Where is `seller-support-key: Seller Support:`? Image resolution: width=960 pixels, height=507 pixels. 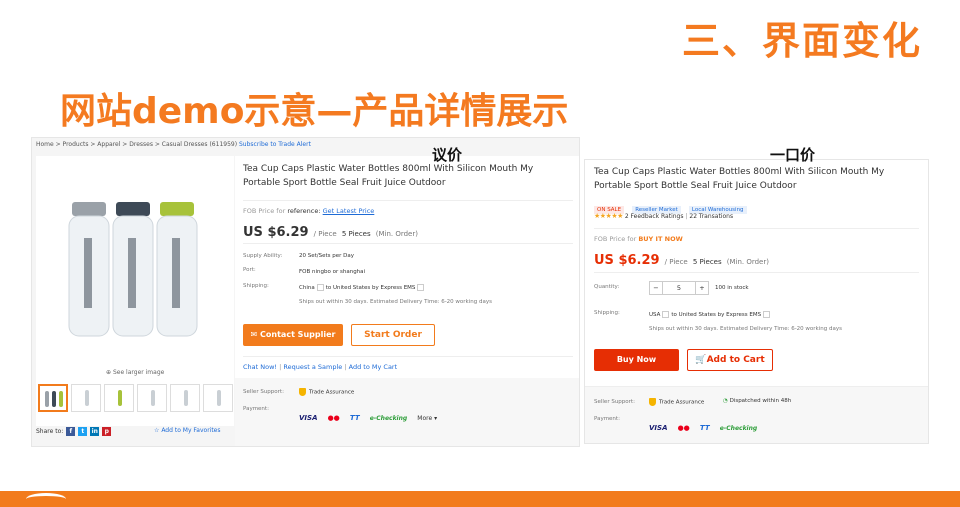 seller-support-key: Seller Support: is located at coordinates (263, 392).